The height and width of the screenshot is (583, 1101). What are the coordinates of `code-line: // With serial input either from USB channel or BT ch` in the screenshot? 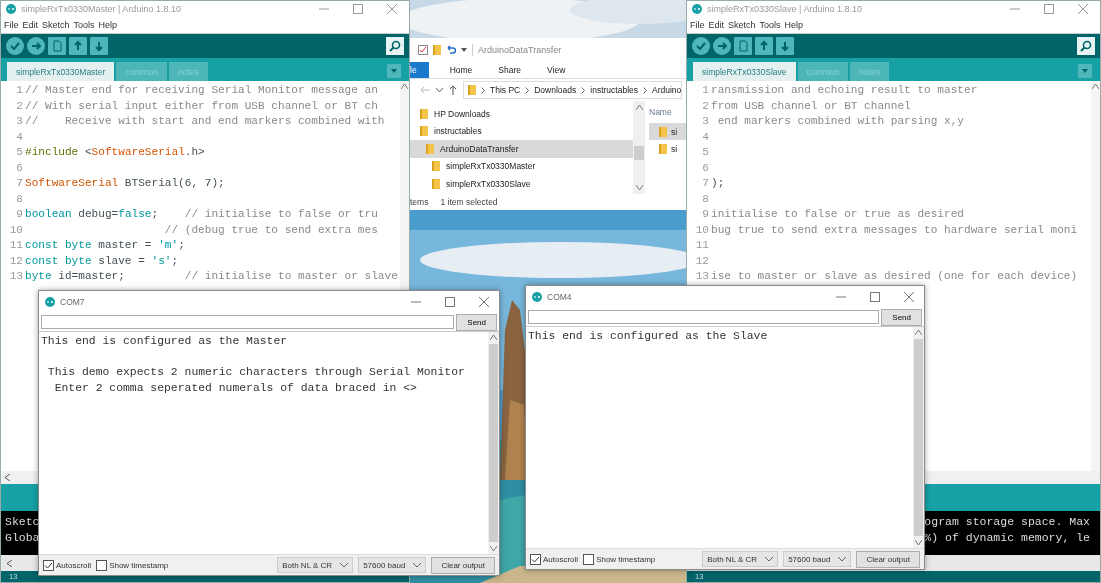 It's located at (201, 106).